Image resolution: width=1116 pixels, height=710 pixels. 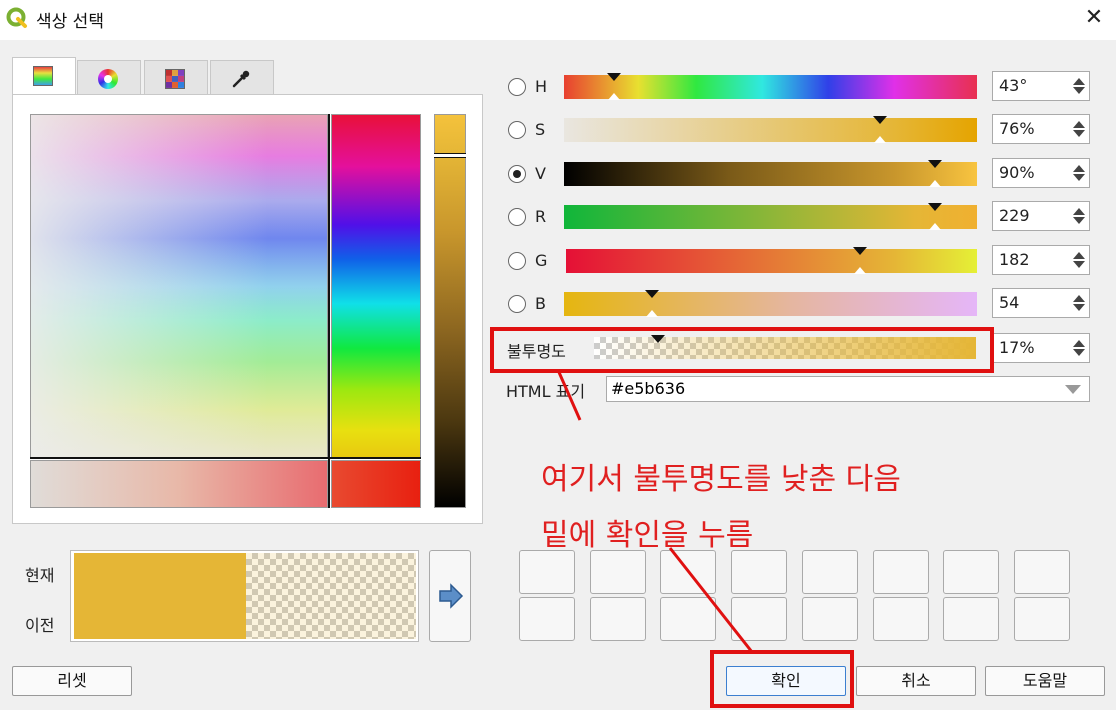 What do you see at coordinates (569, 395) in the screenshot?
I see `annotation-line-to-opacity` at bounding box center [569, 395].